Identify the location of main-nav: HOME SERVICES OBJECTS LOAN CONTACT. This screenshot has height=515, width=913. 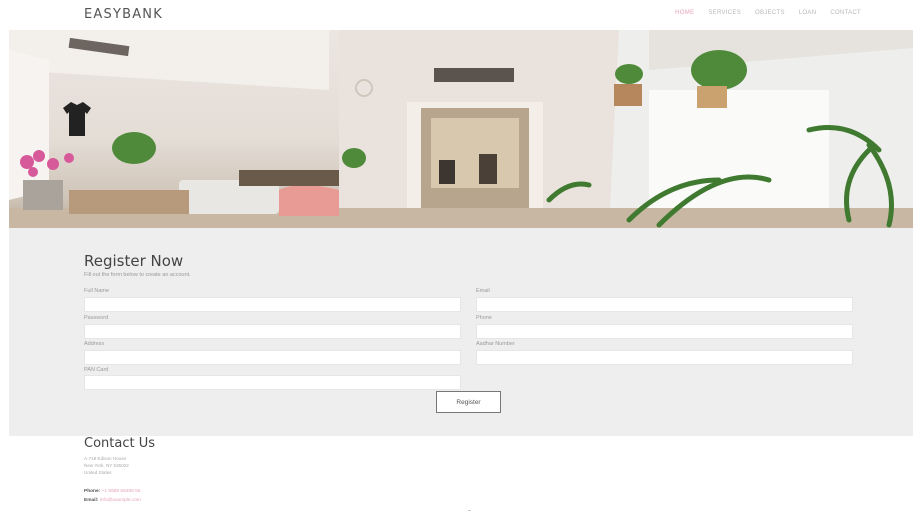
(768, 13).